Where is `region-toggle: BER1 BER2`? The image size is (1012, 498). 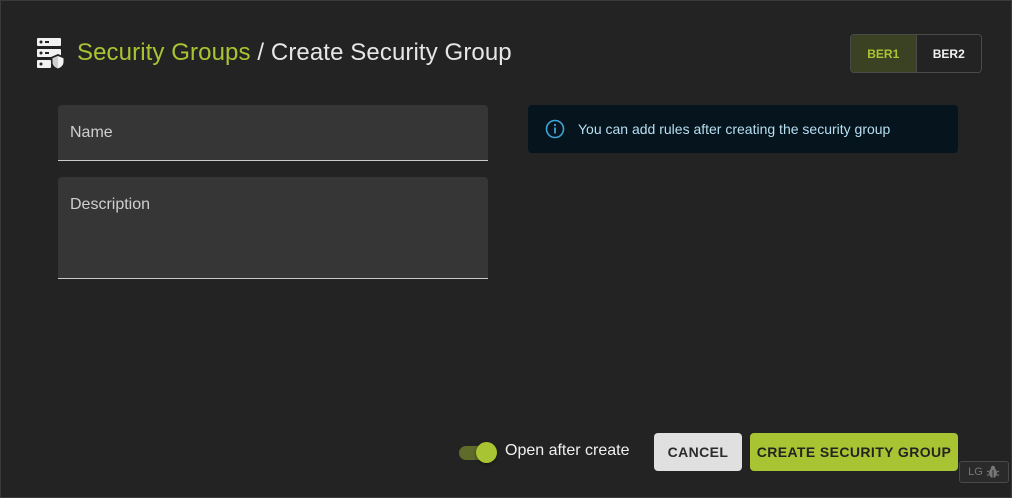 region-toggle: BER1 BER2 is located at coordinates (916, 53).